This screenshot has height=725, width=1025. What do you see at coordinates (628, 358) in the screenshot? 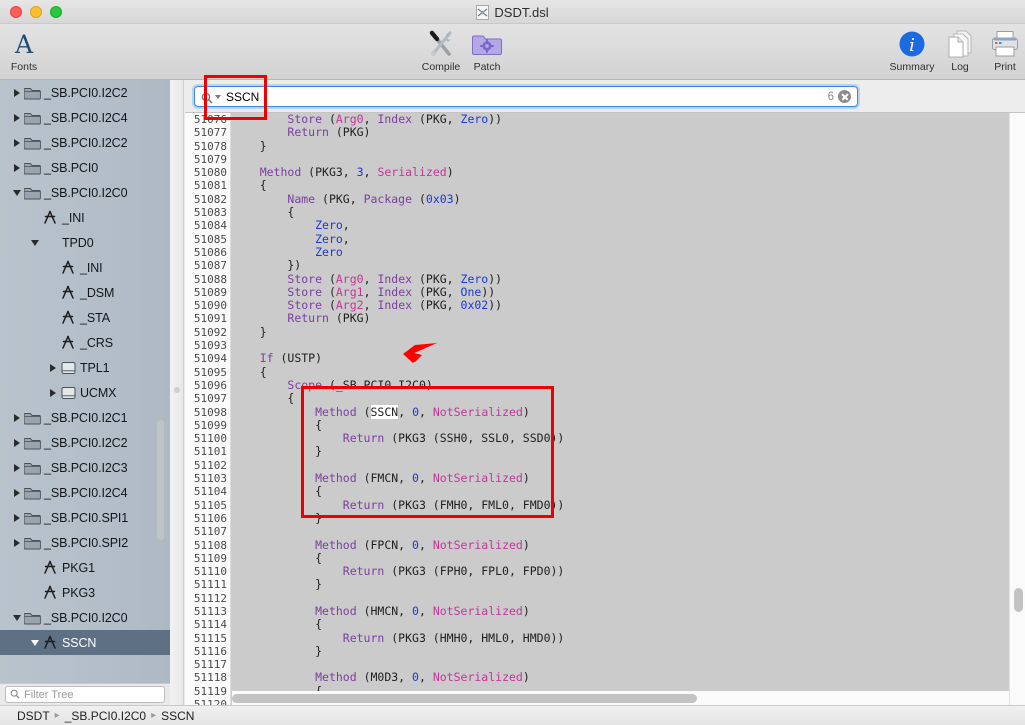
I see `code-line: If (USTP)` at bounding box center [628, 358].